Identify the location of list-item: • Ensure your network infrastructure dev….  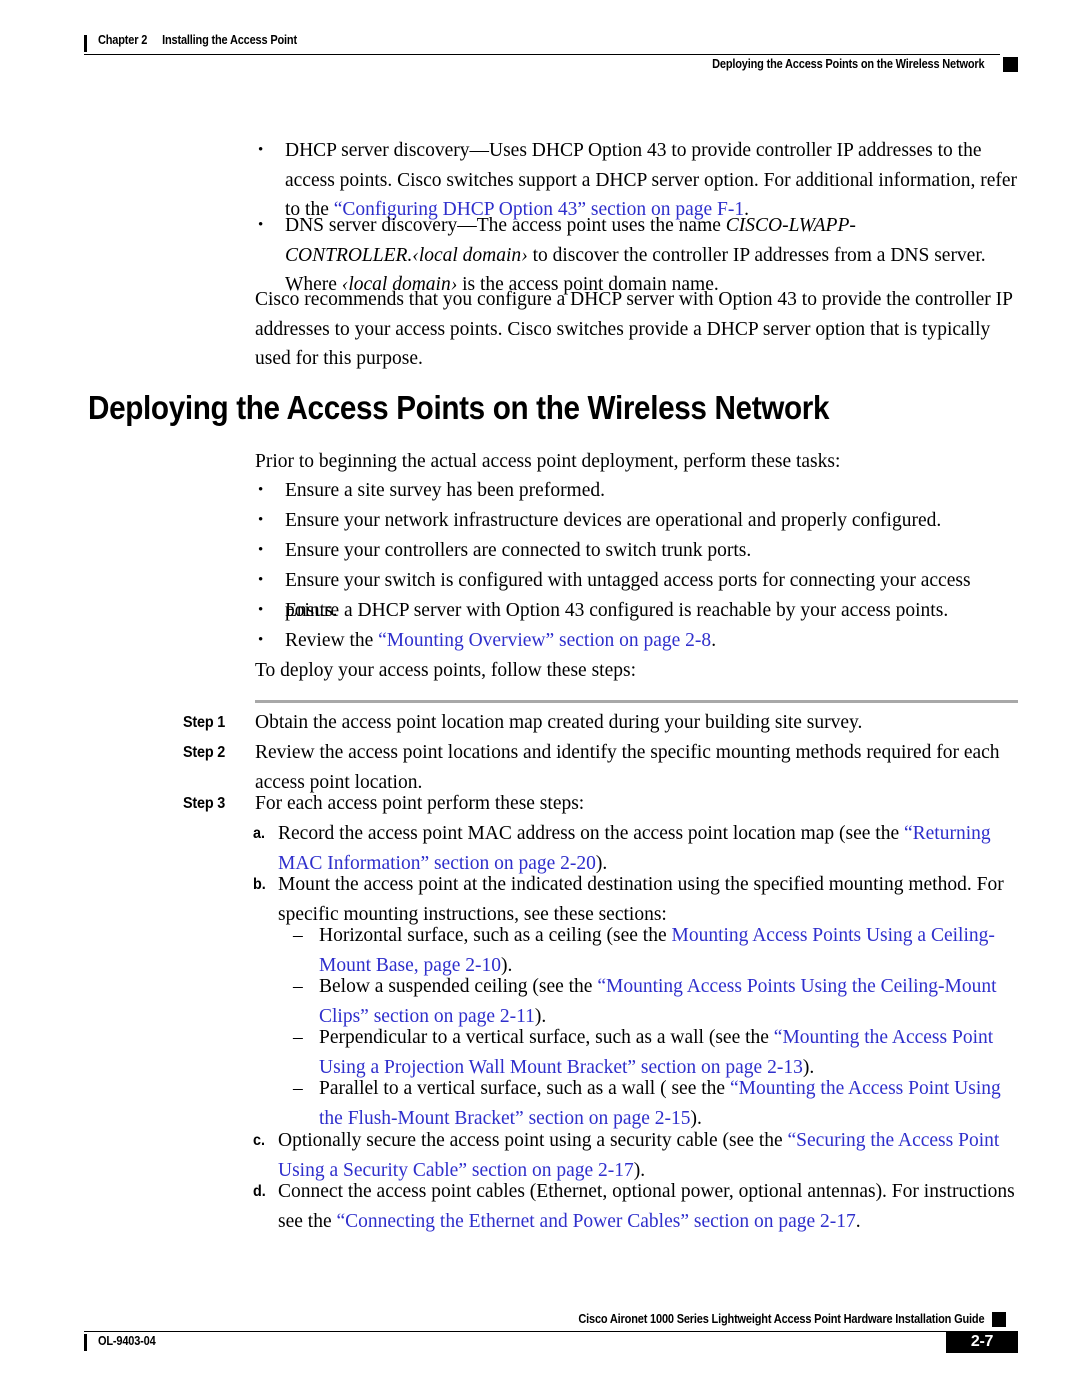
(638, 521).